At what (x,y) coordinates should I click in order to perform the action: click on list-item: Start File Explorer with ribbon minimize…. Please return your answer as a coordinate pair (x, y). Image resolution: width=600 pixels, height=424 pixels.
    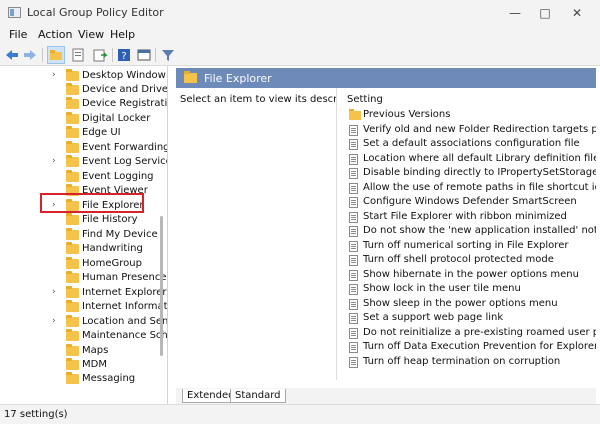
    Looking at the image, I should click on (466, 218).